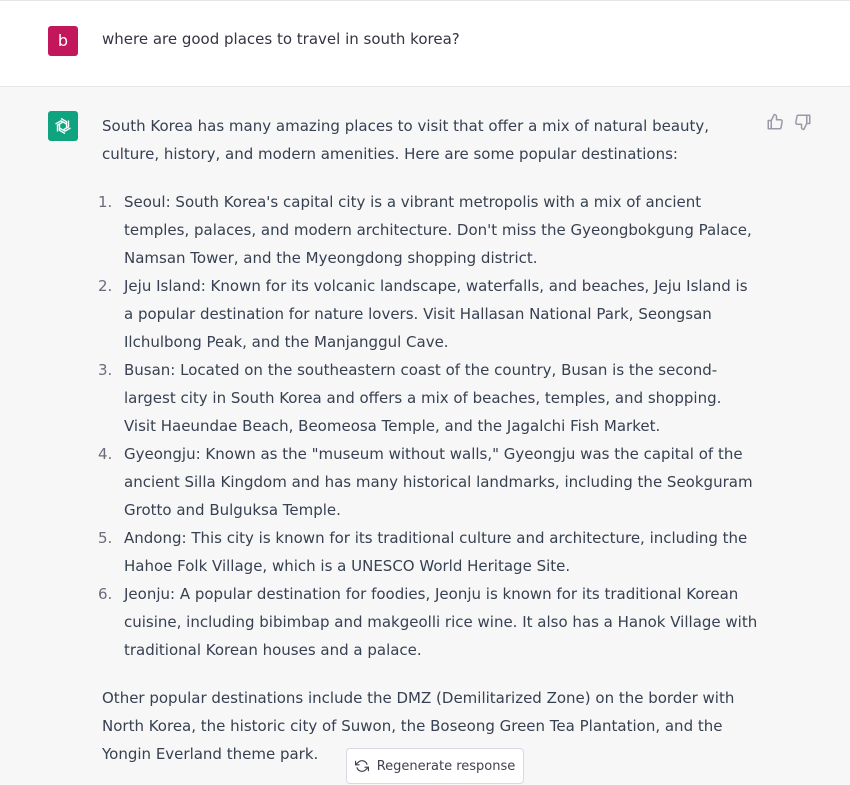 This screenshot has height=785, width=850. I want to click on list-item-number: 1., so click(105, 202).